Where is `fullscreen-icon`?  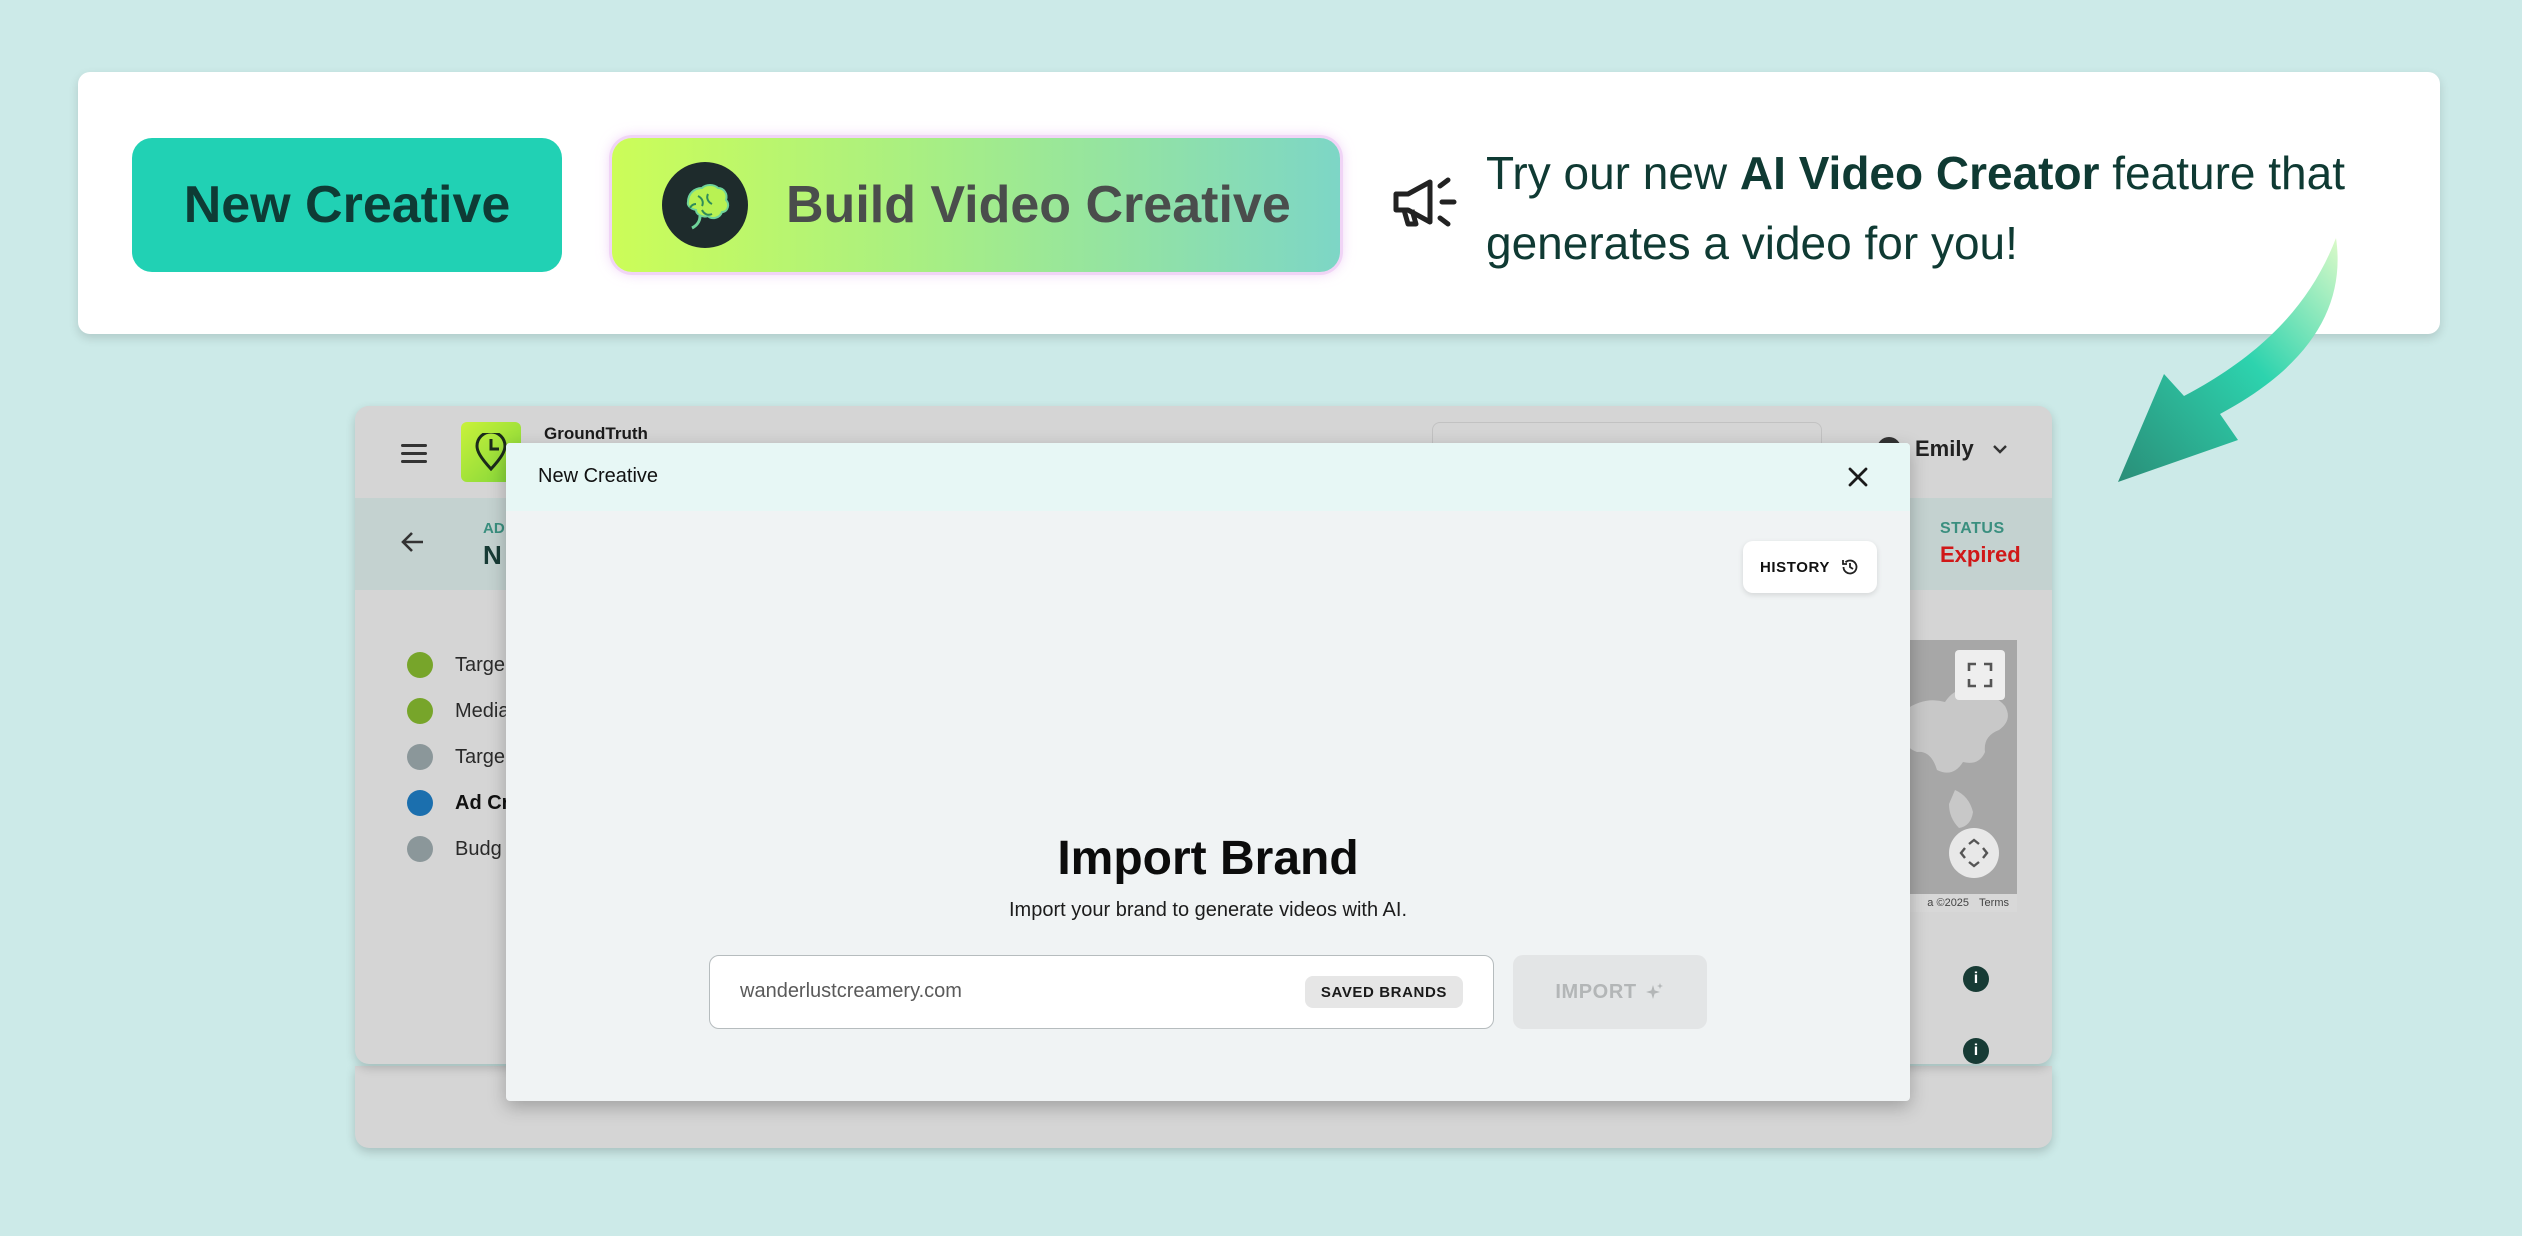
fullscreen-icon is located at coordinates (1980, 675).